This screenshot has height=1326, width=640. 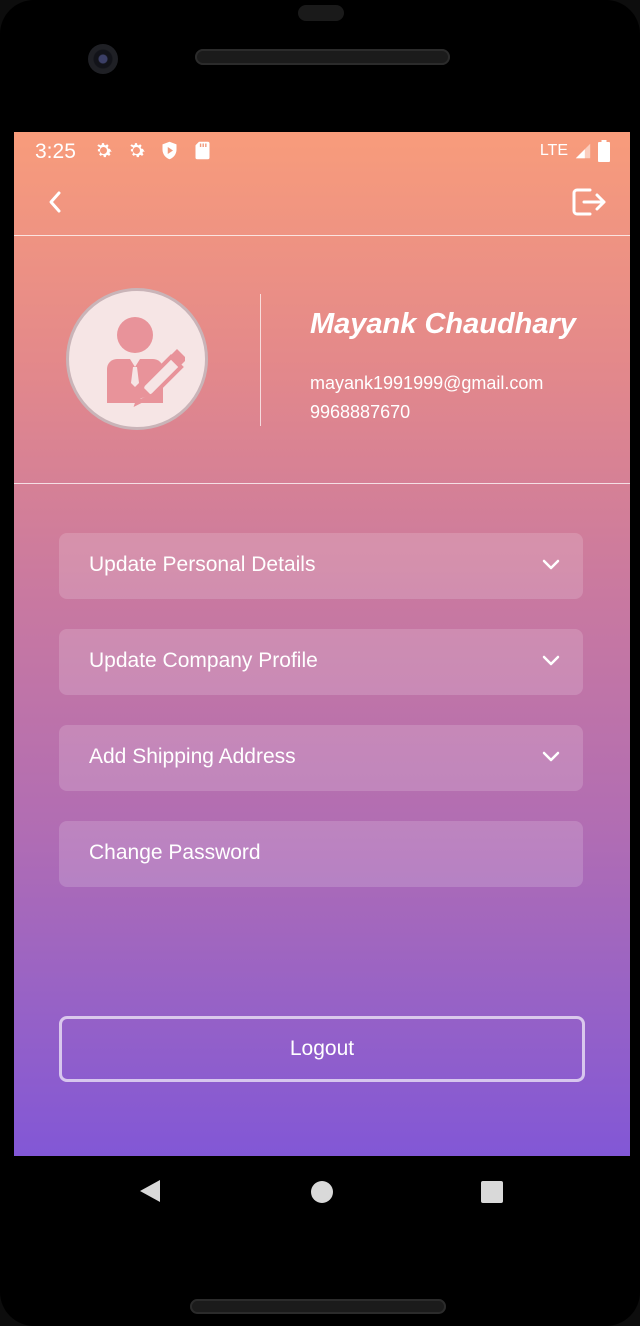 What do you see at coordinates (146, 362) in the screenshot?
I see `user-edit-icon` at bounding box center [146, 362].